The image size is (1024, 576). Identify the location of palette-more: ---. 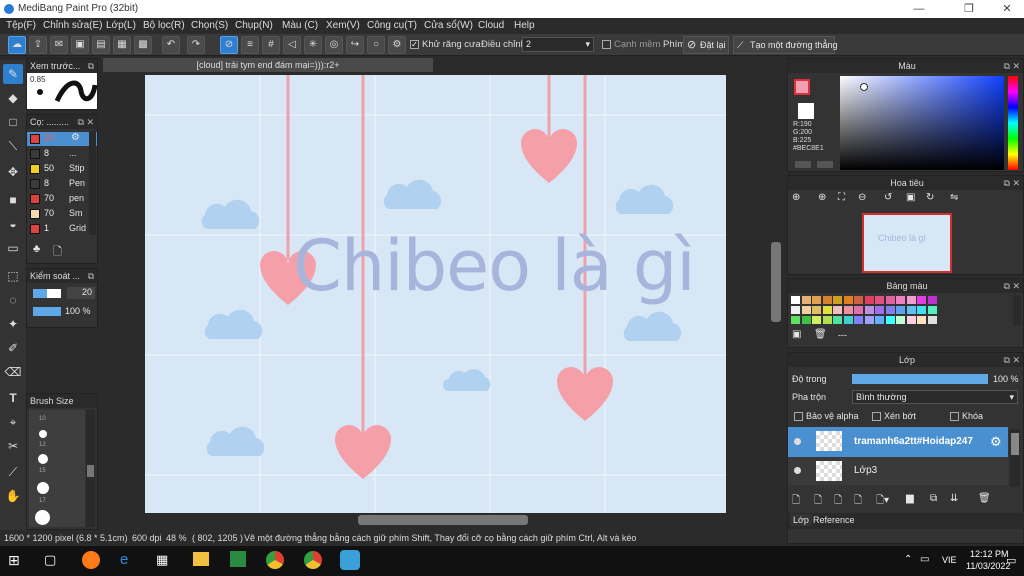
(842, 335).